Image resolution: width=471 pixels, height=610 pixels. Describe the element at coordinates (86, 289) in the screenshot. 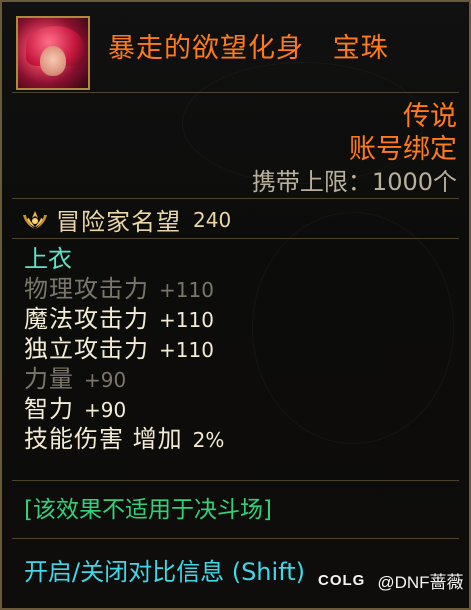

I see `stat-name: 物理攻击力` at that location.